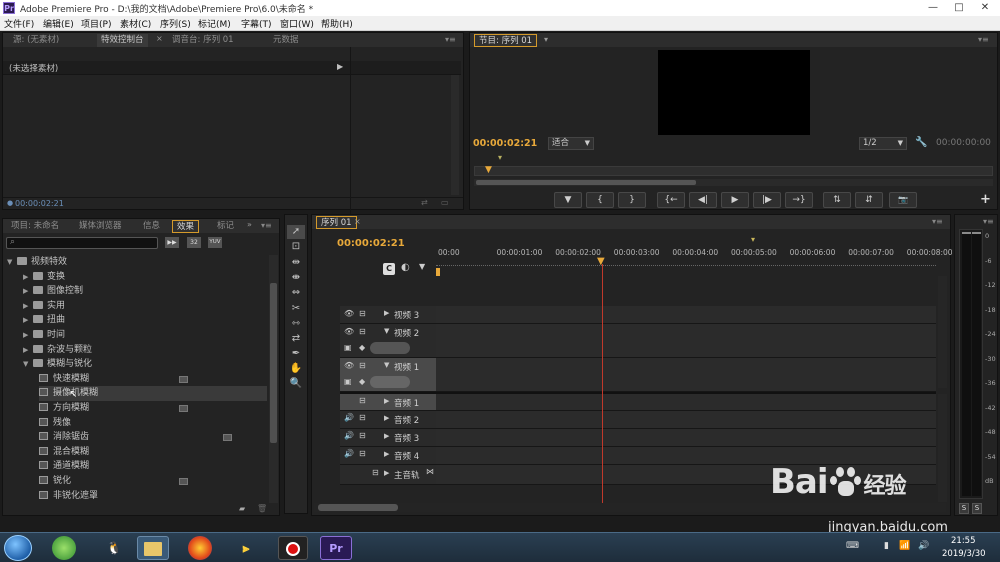 The height and width of the screenshot is (562, 1000). What do you see at coordinates (964, 508) in the screenshot?
I see `solo-left-button: S` at bounding box center [964, 508].